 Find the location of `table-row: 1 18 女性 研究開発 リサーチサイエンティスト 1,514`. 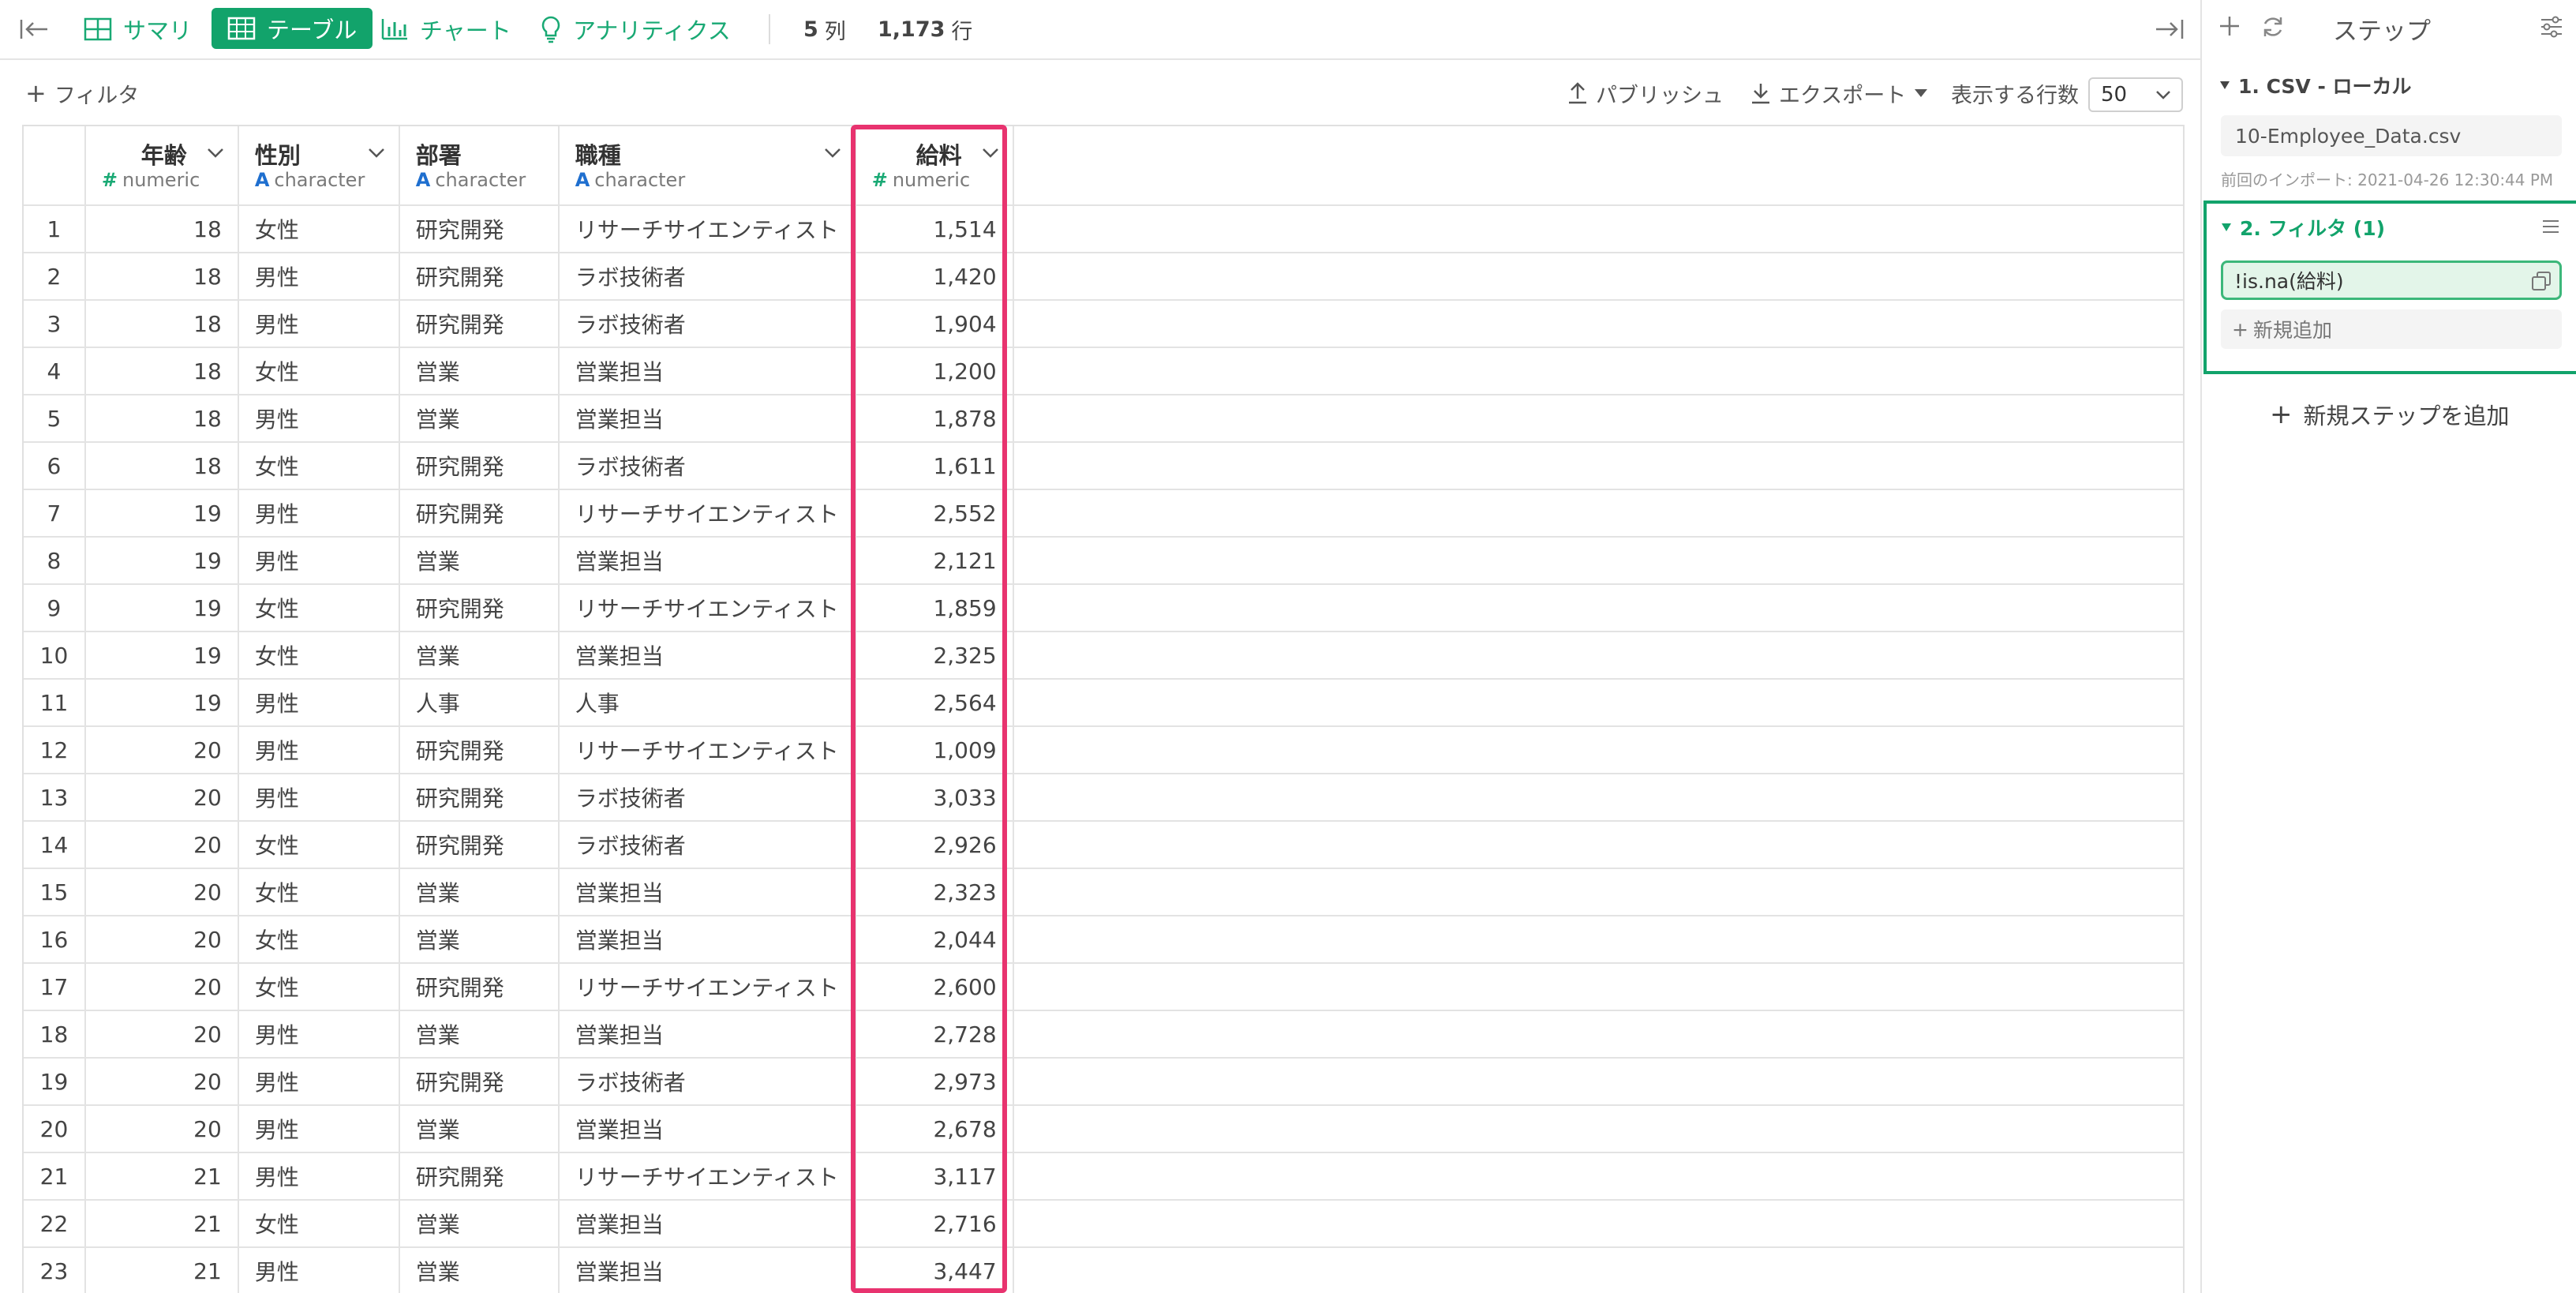

table-row: 1 18 女性 研究開発 リサーチサイエンティスト 1,514 is located at coordinates (1103, 229).